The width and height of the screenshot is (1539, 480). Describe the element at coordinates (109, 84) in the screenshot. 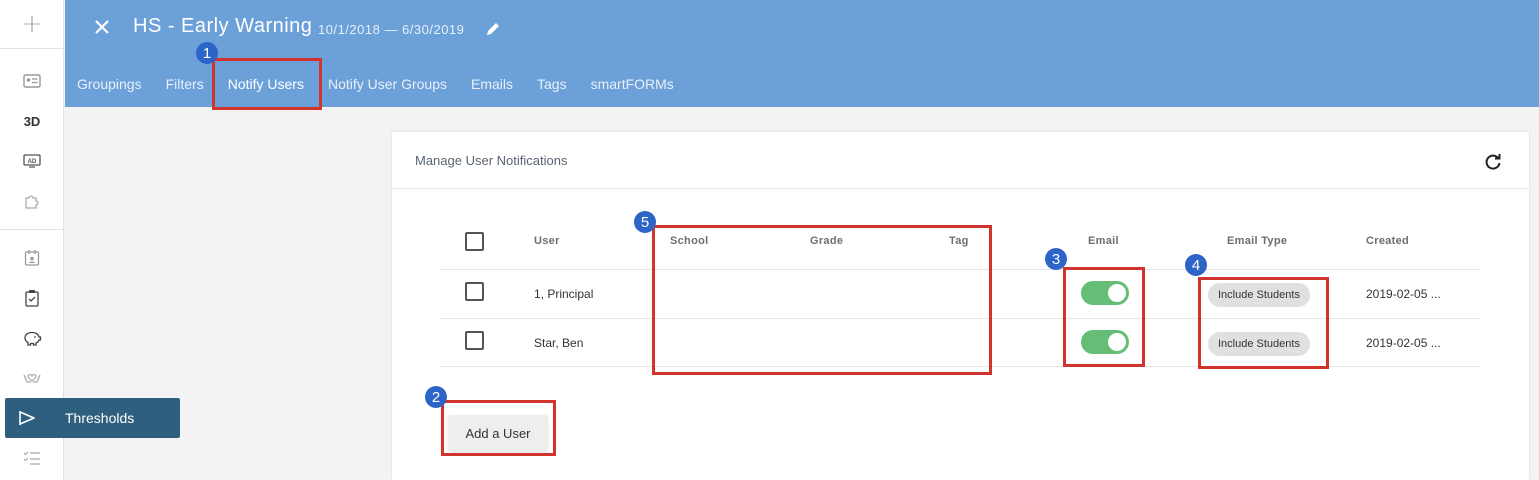

I see `tab-groupings: Groupings` at that location.